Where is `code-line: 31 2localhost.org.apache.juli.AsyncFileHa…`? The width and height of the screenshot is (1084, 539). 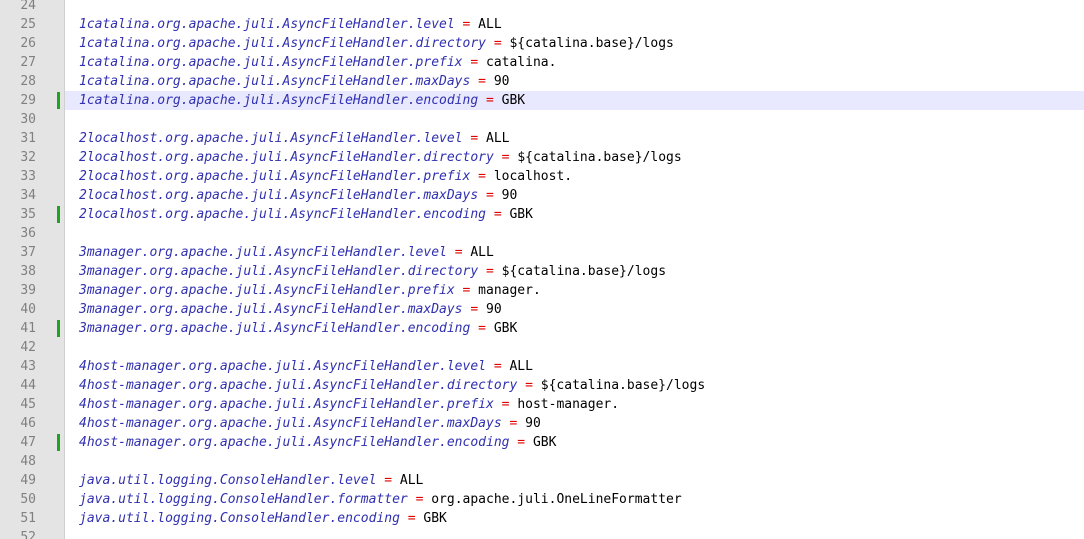 code-line: 31 2localhost.org.apache.juli.AsyncFileHa… is located at coordinates (542, 138).